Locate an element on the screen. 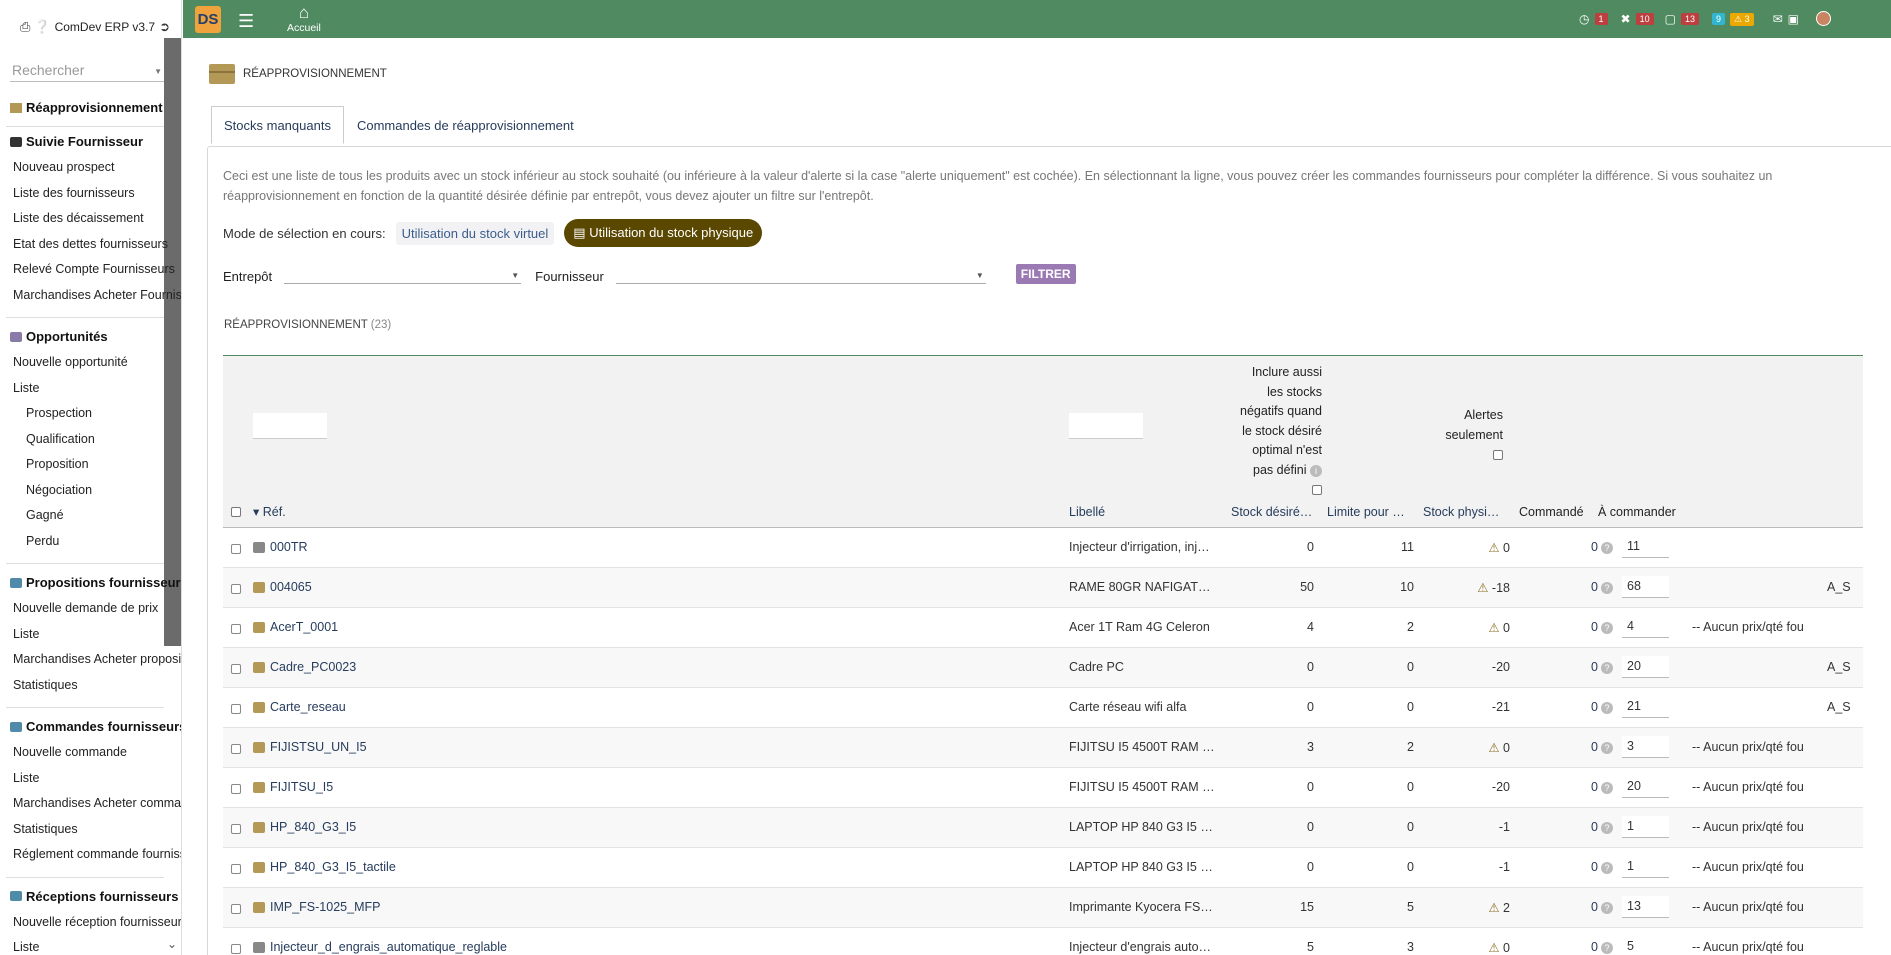  to-order-input: 5 is located at coordinates (1645, 945).